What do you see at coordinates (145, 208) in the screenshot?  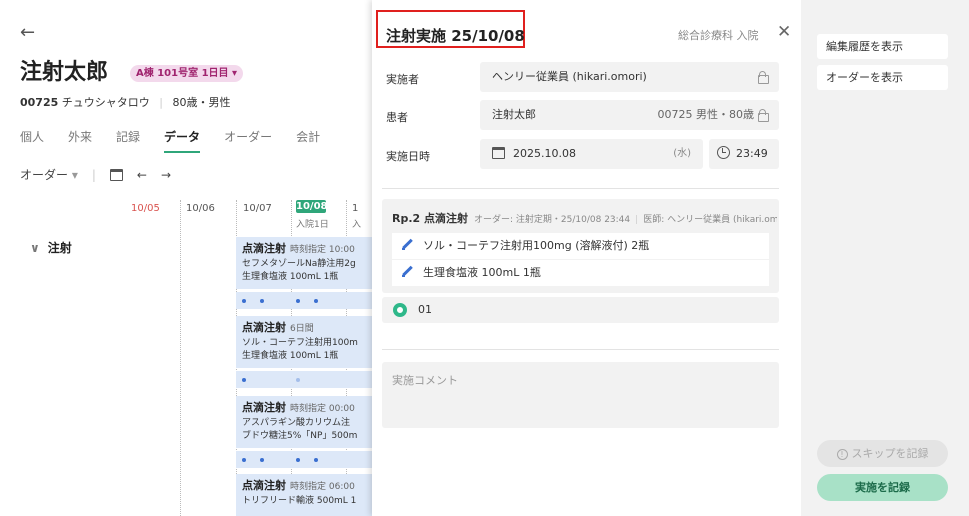 I see `date-header: 10/05` at bounding box center [145, 208].